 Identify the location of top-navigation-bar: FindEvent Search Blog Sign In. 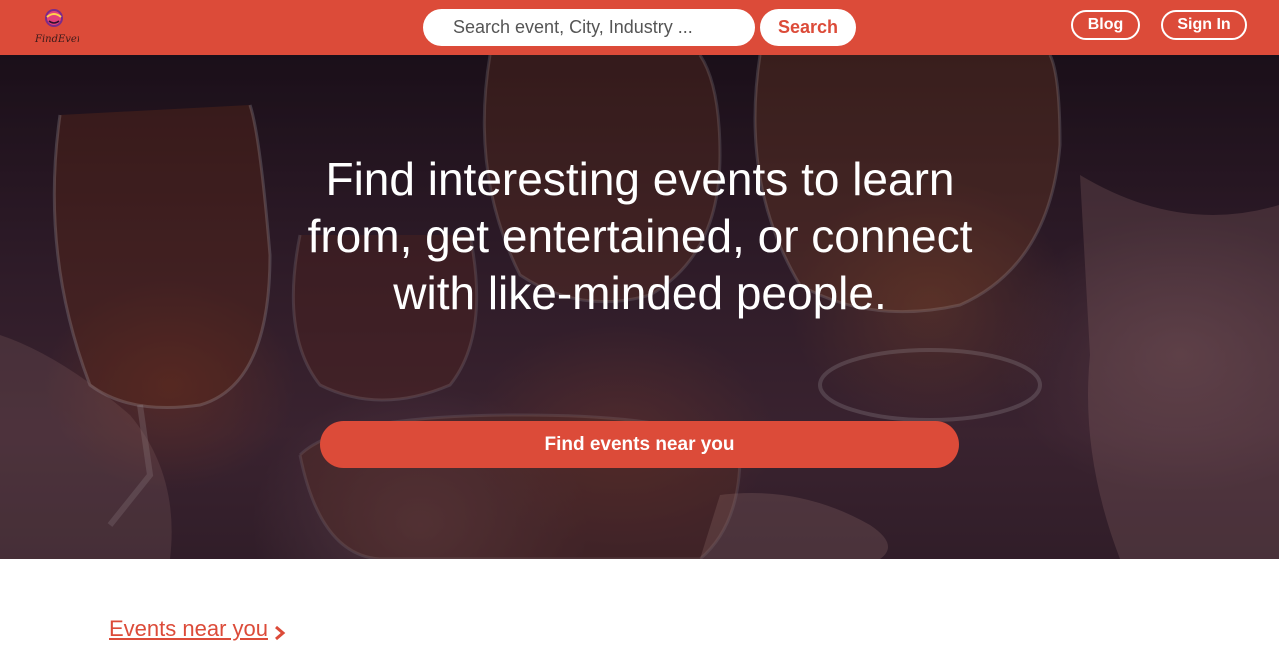
(639, 27).